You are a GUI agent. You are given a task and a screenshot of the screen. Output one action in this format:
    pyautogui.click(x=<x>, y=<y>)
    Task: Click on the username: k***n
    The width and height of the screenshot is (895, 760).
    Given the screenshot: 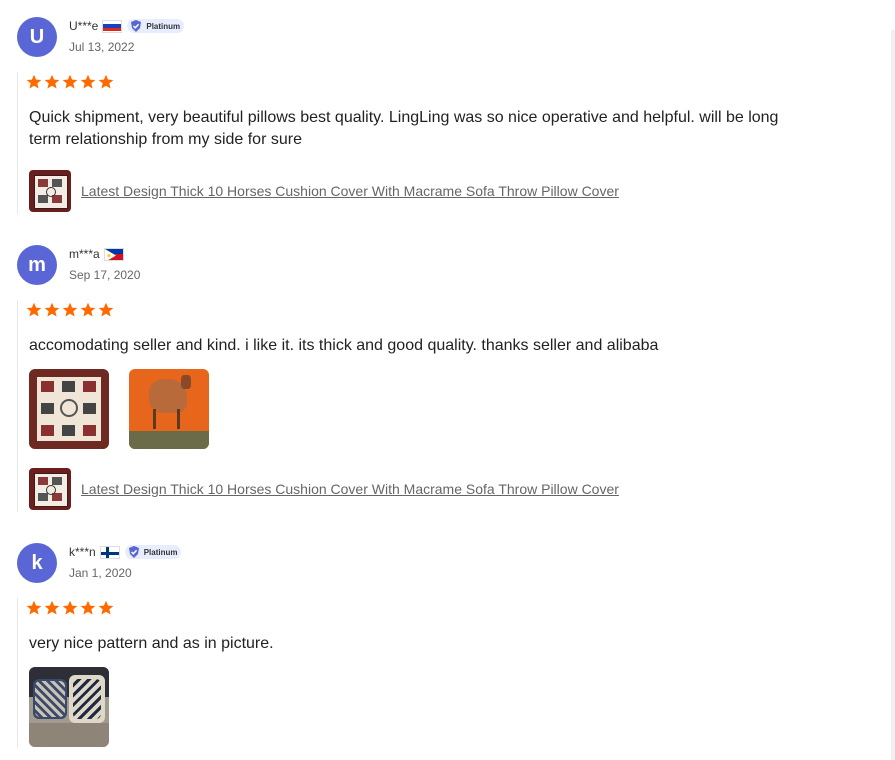 What is the action you would take?
    pyautogui.click(x=82, y=552)
    